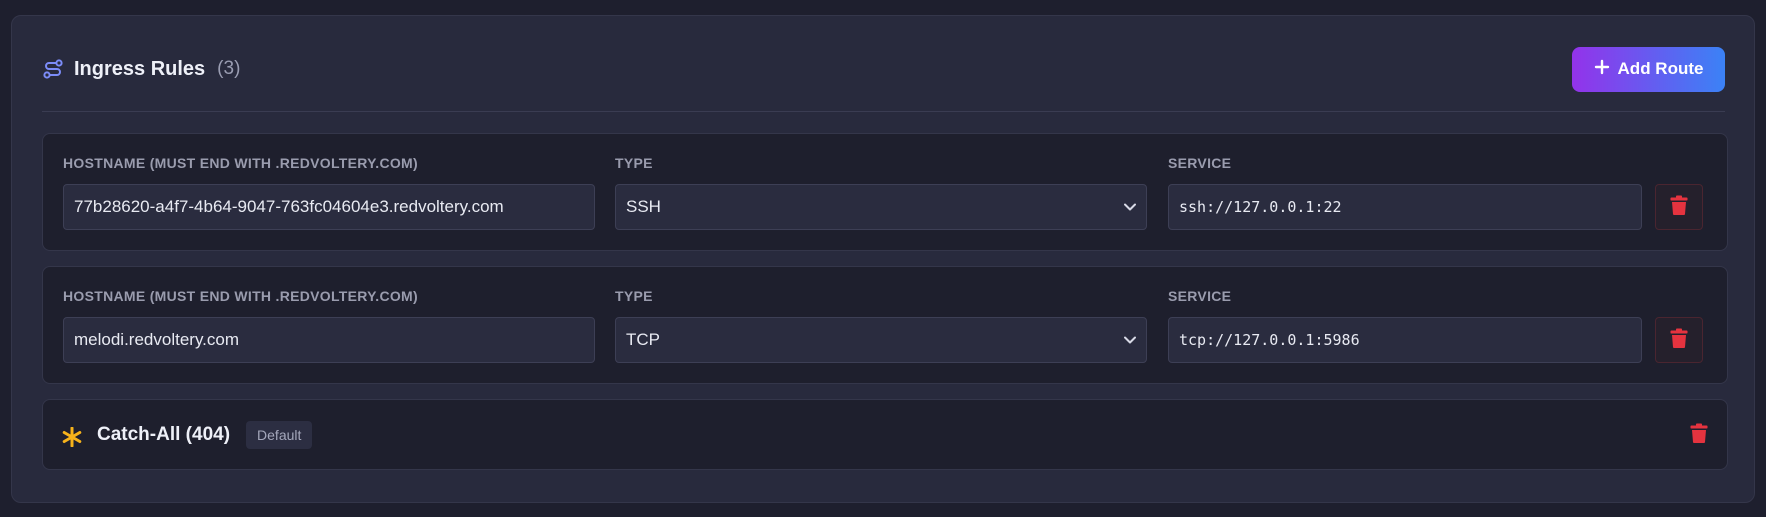 This screenshot has height=517, width=1766. Describe the element at coordinates (164, 434) in the screenshot. I see `catch-all-title: Catch-All (404)` at that location.